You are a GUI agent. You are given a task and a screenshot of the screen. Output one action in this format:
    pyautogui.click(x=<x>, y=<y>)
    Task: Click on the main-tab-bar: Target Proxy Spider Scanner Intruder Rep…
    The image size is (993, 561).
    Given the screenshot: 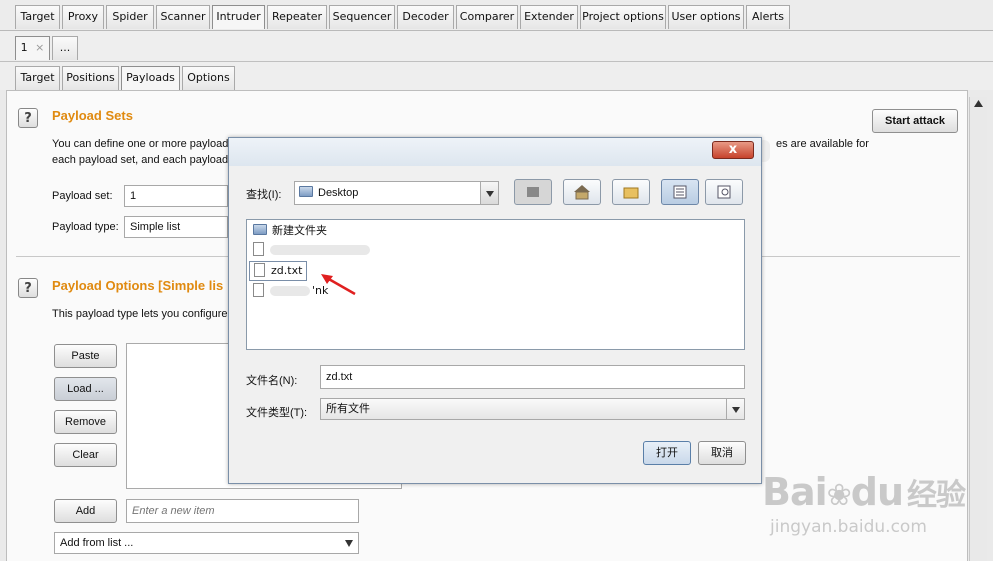 What is the action you would take?
    pyautogui.click(x=496, y=15)
    